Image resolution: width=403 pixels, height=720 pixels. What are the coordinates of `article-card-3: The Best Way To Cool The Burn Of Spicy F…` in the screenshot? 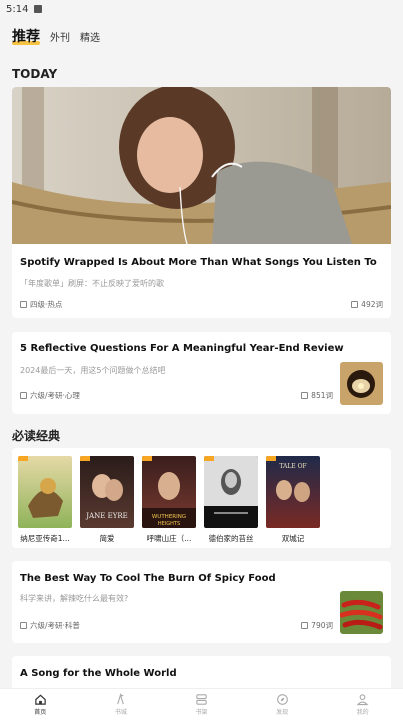 It's located at (201, 602).